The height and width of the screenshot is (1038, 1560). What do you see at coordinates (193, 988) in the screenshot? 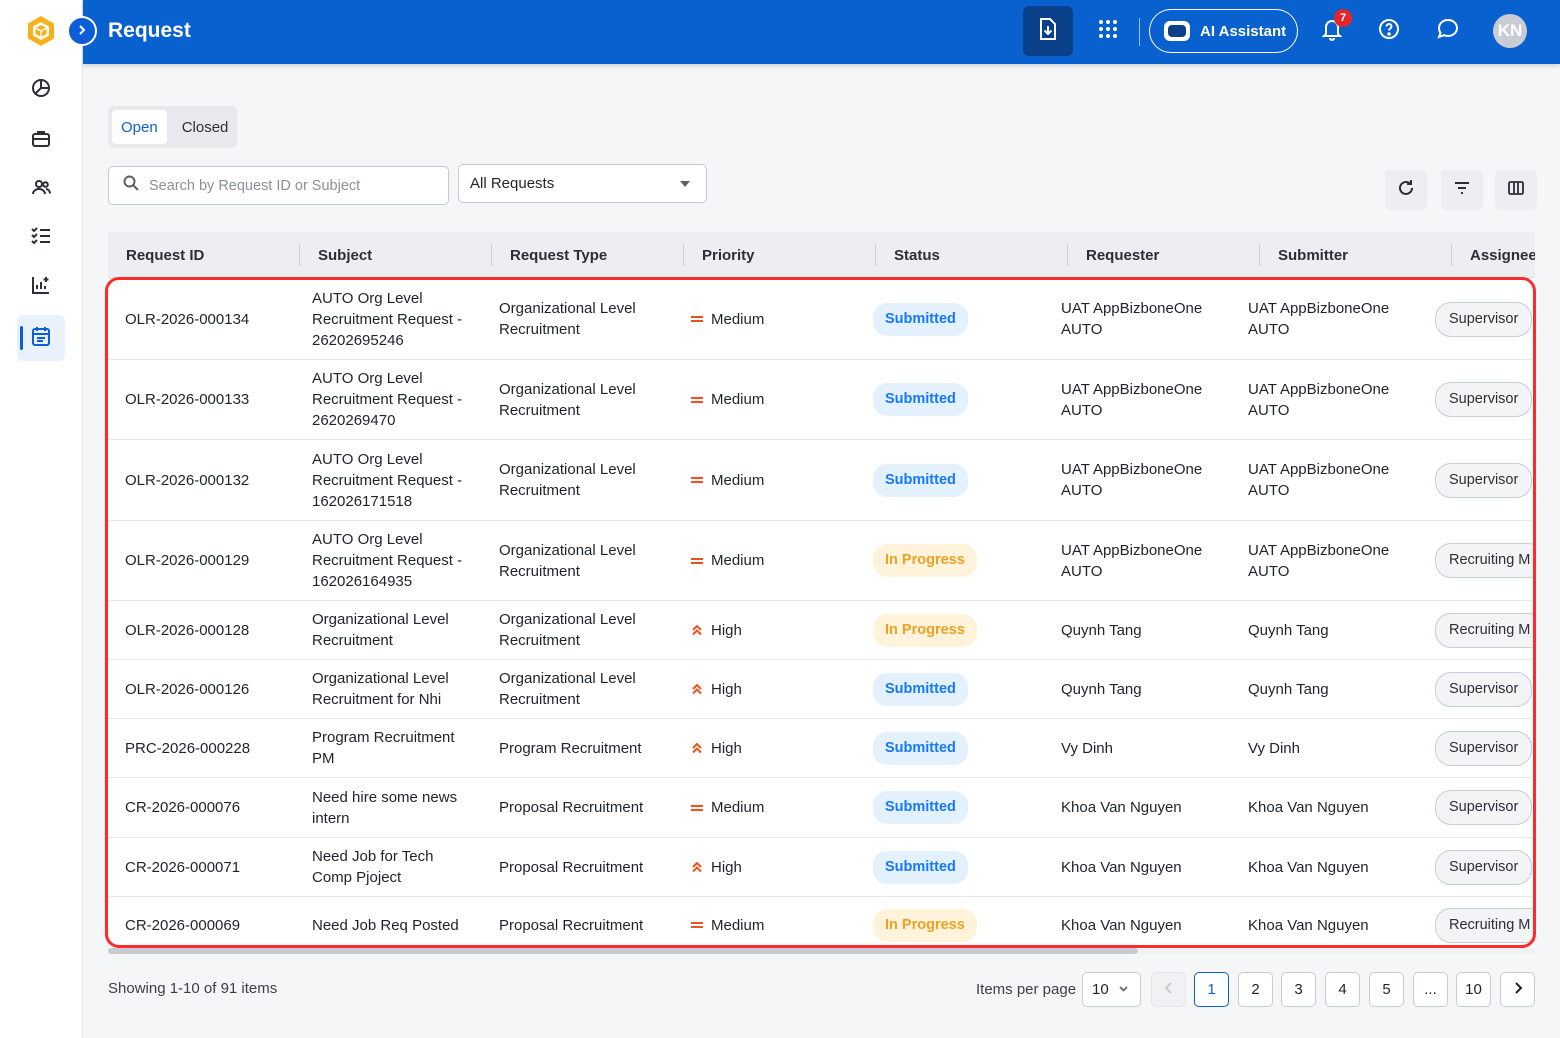
I see `items-count-text: Showing 1-10 of 91 items` at bounding box center [193, 988].